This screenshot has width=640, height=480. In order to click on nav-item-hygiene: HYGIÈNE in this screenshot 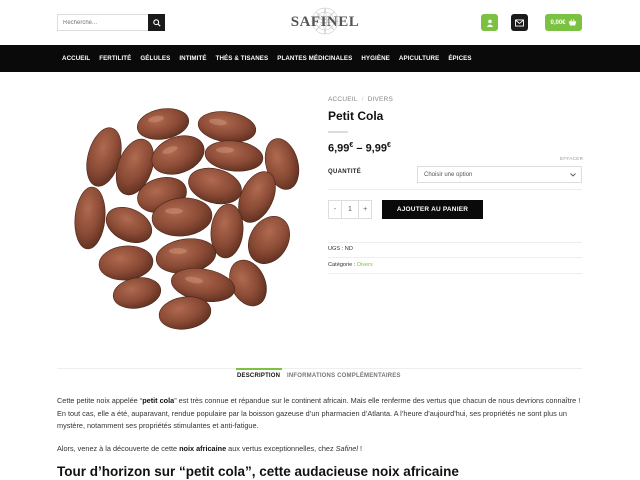, I will do `click(375, 58)`.